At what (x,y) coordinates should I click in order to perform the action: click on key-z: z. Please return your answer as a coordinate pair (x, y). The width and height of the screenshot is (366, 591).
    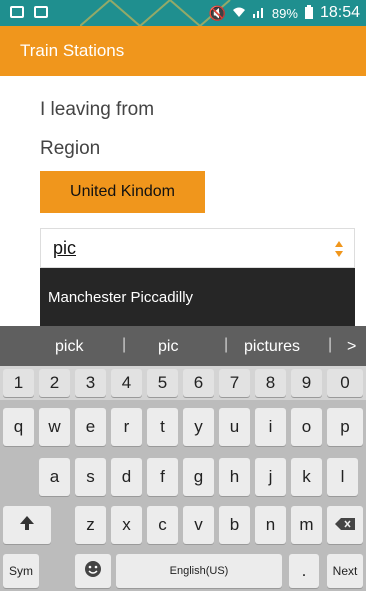
    Looking at the image, I should click on (90, 525).